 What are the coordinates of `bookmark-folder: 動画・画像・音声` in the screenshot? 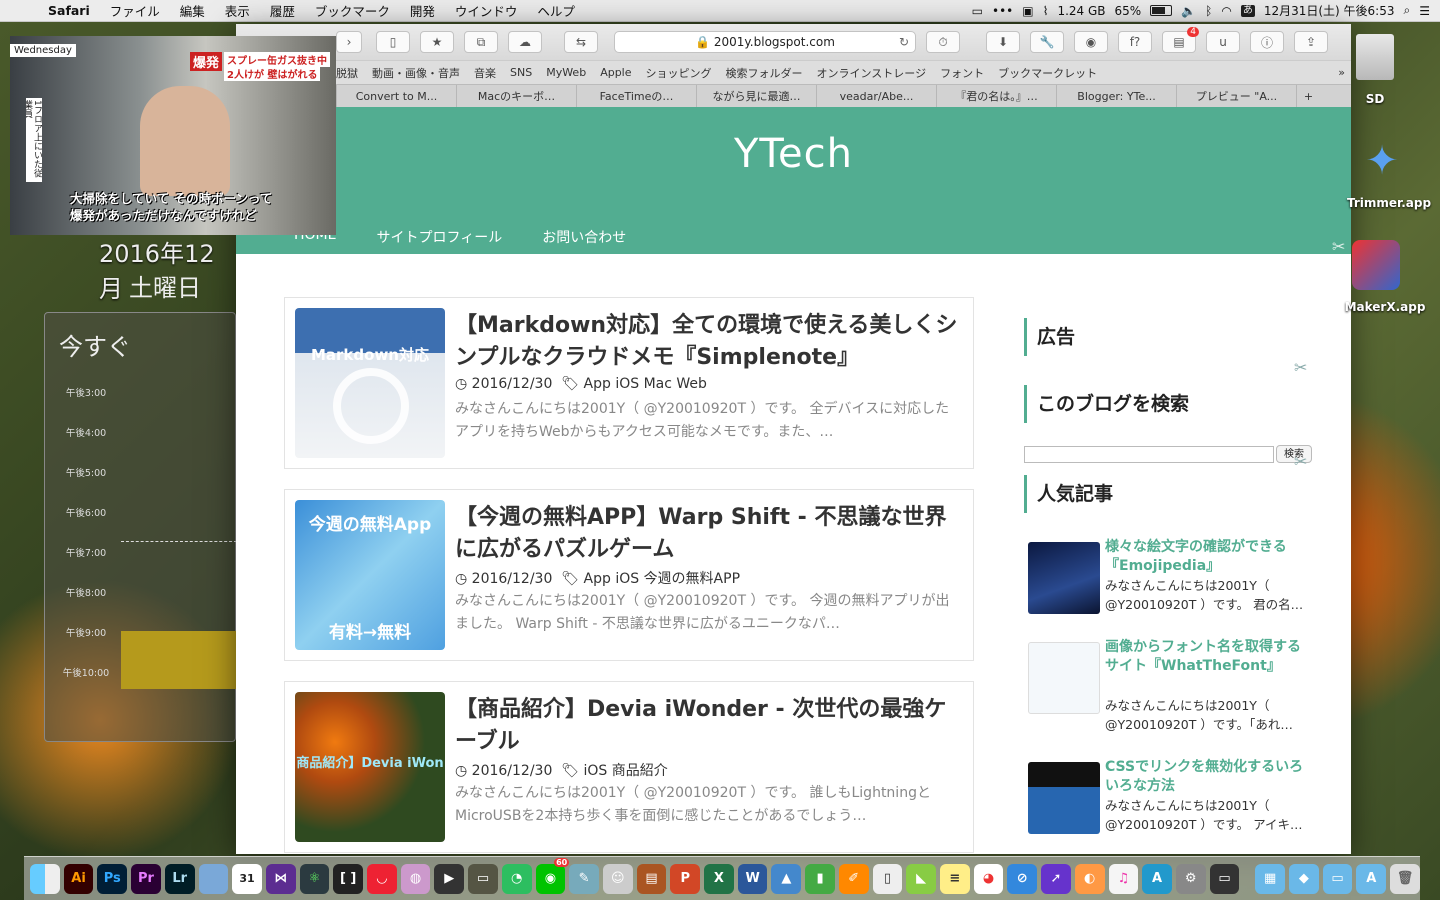 It's located at (416, 73).